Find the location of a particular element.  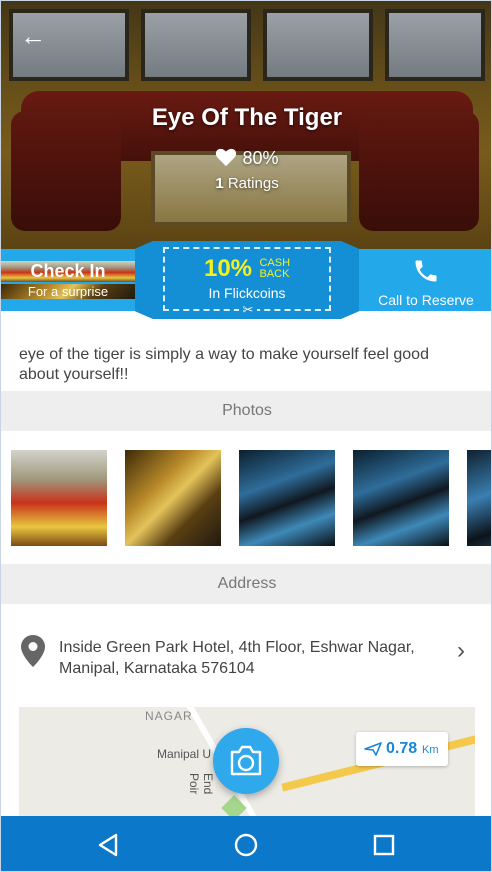

nav-recent-button is located at coordinates (384, 845).